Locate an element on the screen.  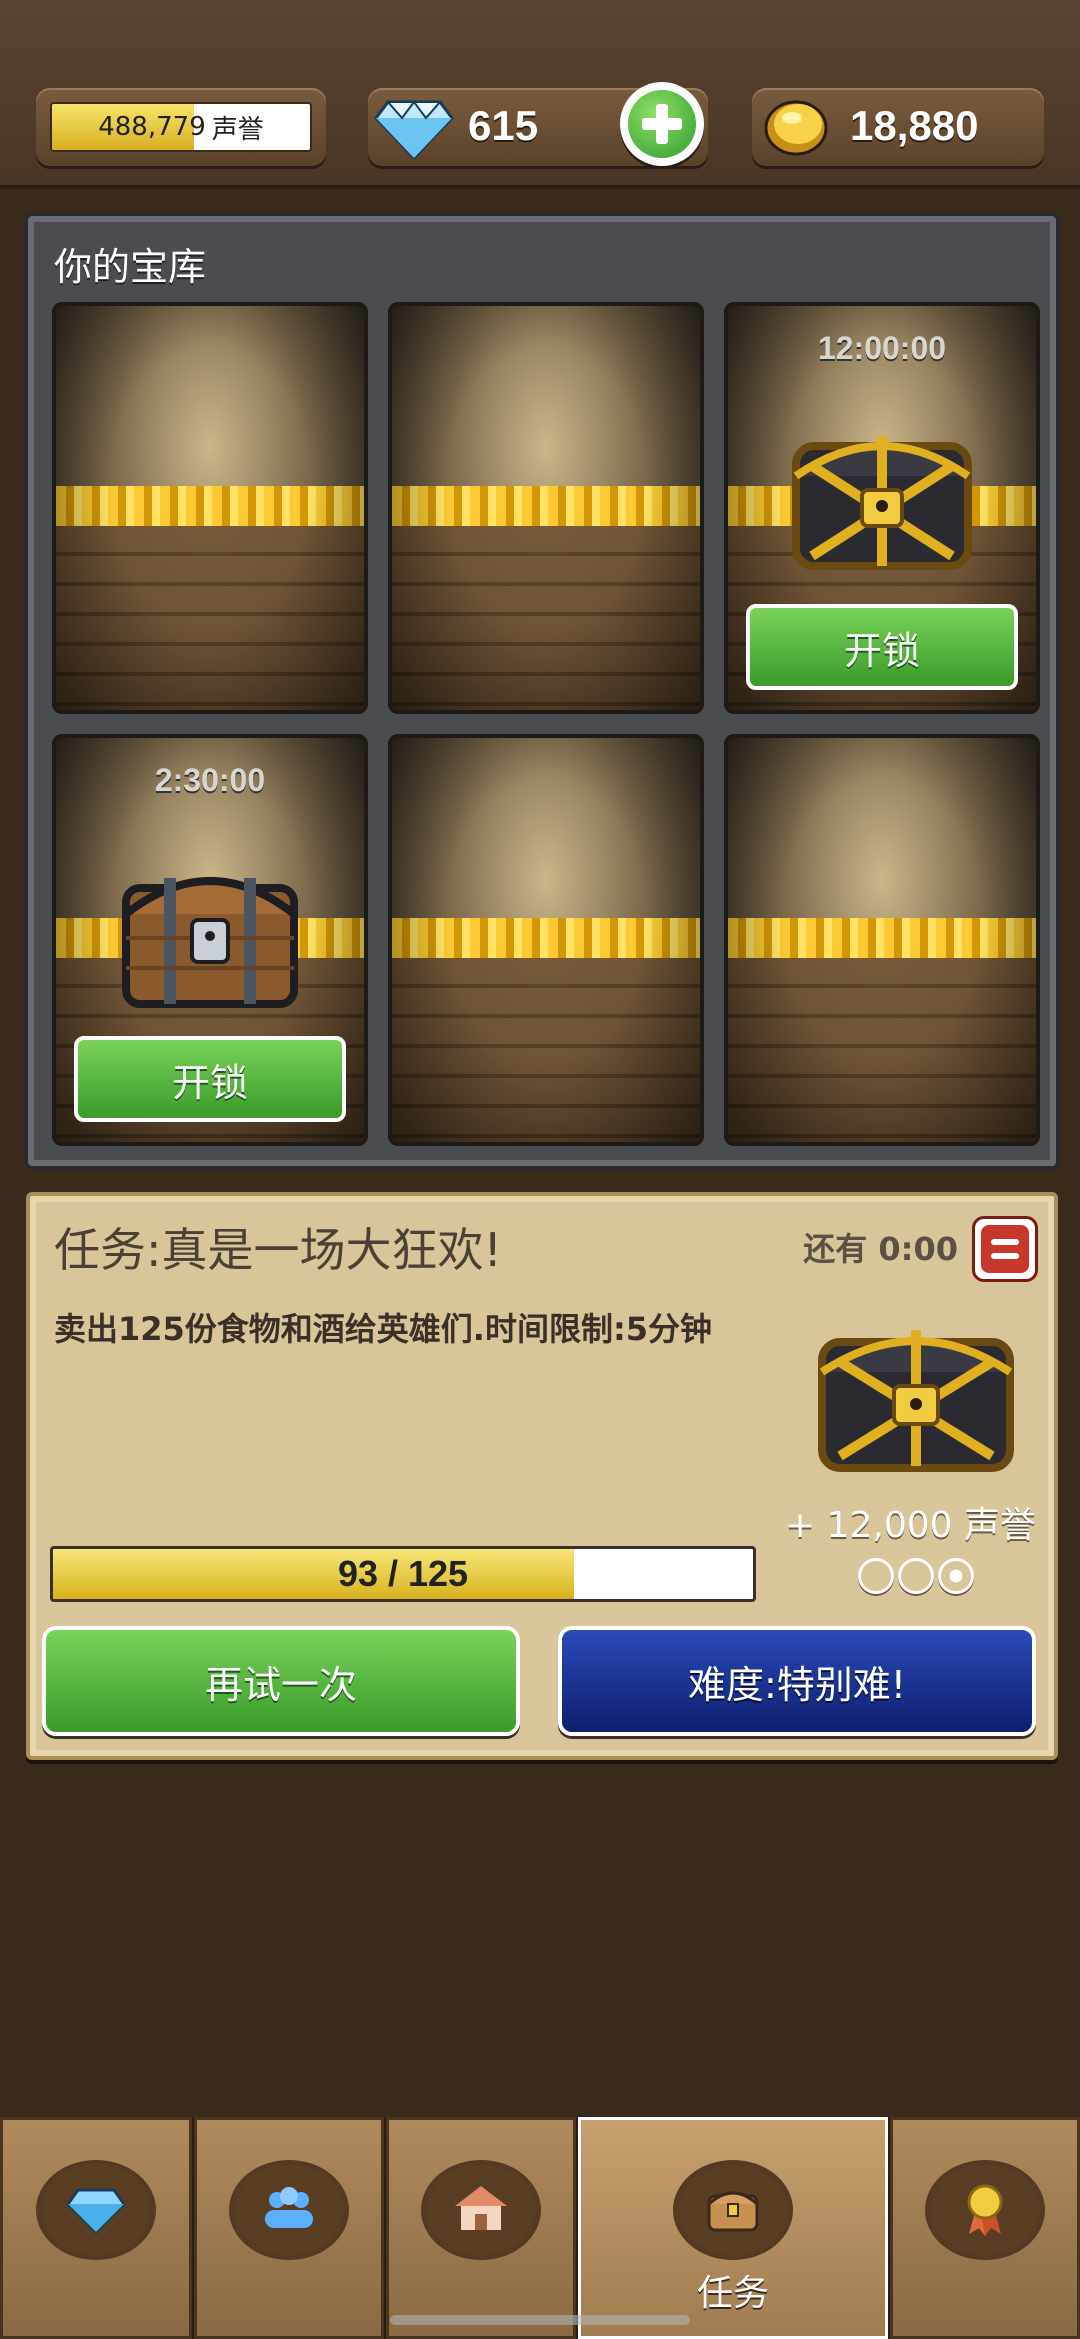
nav-item-achievements is located at coordinates (985, 2228).